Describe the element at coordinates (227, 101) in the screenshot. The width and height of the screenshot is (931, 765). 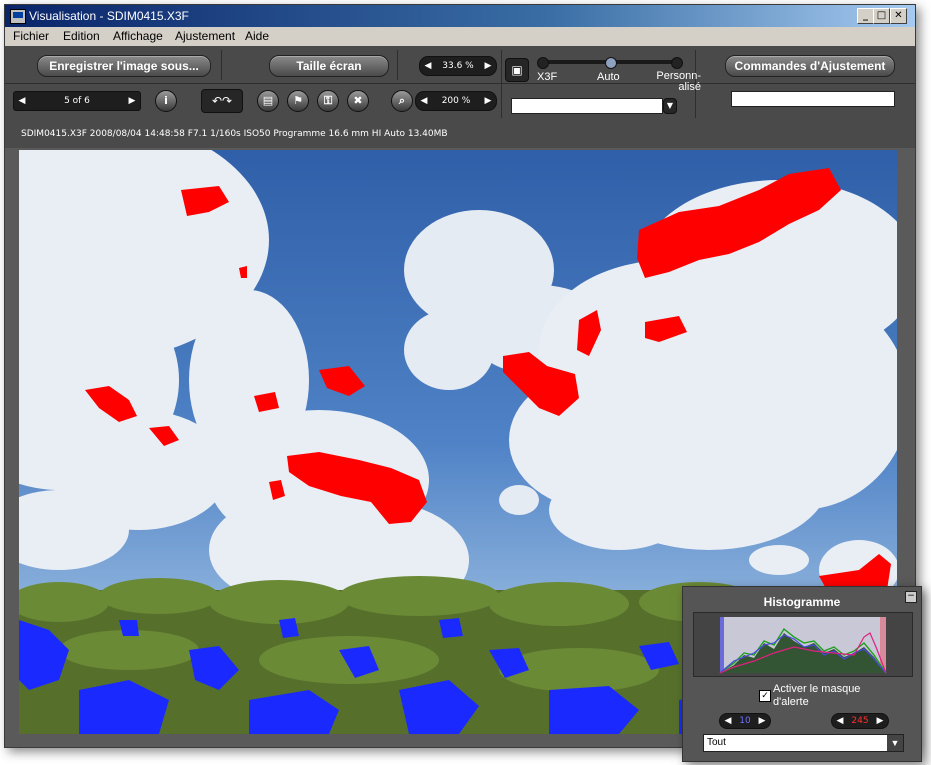
I see `rotate-right-icon: ↷` at that location.